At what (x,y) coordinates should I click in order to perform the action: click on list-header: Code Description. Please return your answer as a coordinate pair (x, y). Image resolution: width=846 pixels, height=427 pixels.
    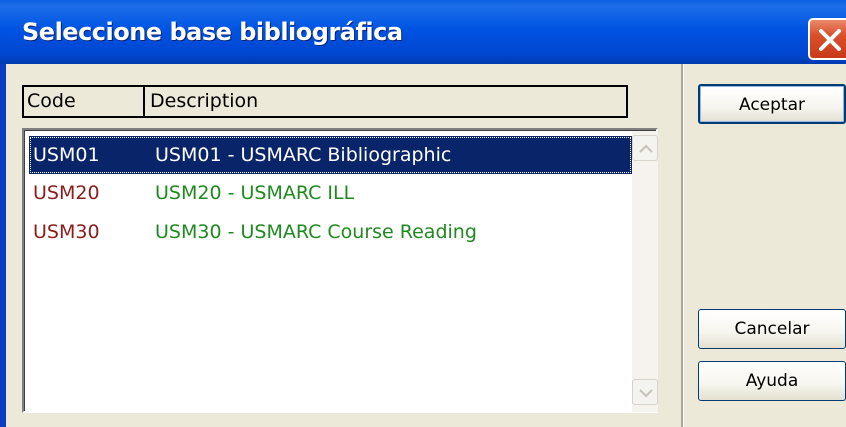
    Looking at the image, I should click on (325, 101).